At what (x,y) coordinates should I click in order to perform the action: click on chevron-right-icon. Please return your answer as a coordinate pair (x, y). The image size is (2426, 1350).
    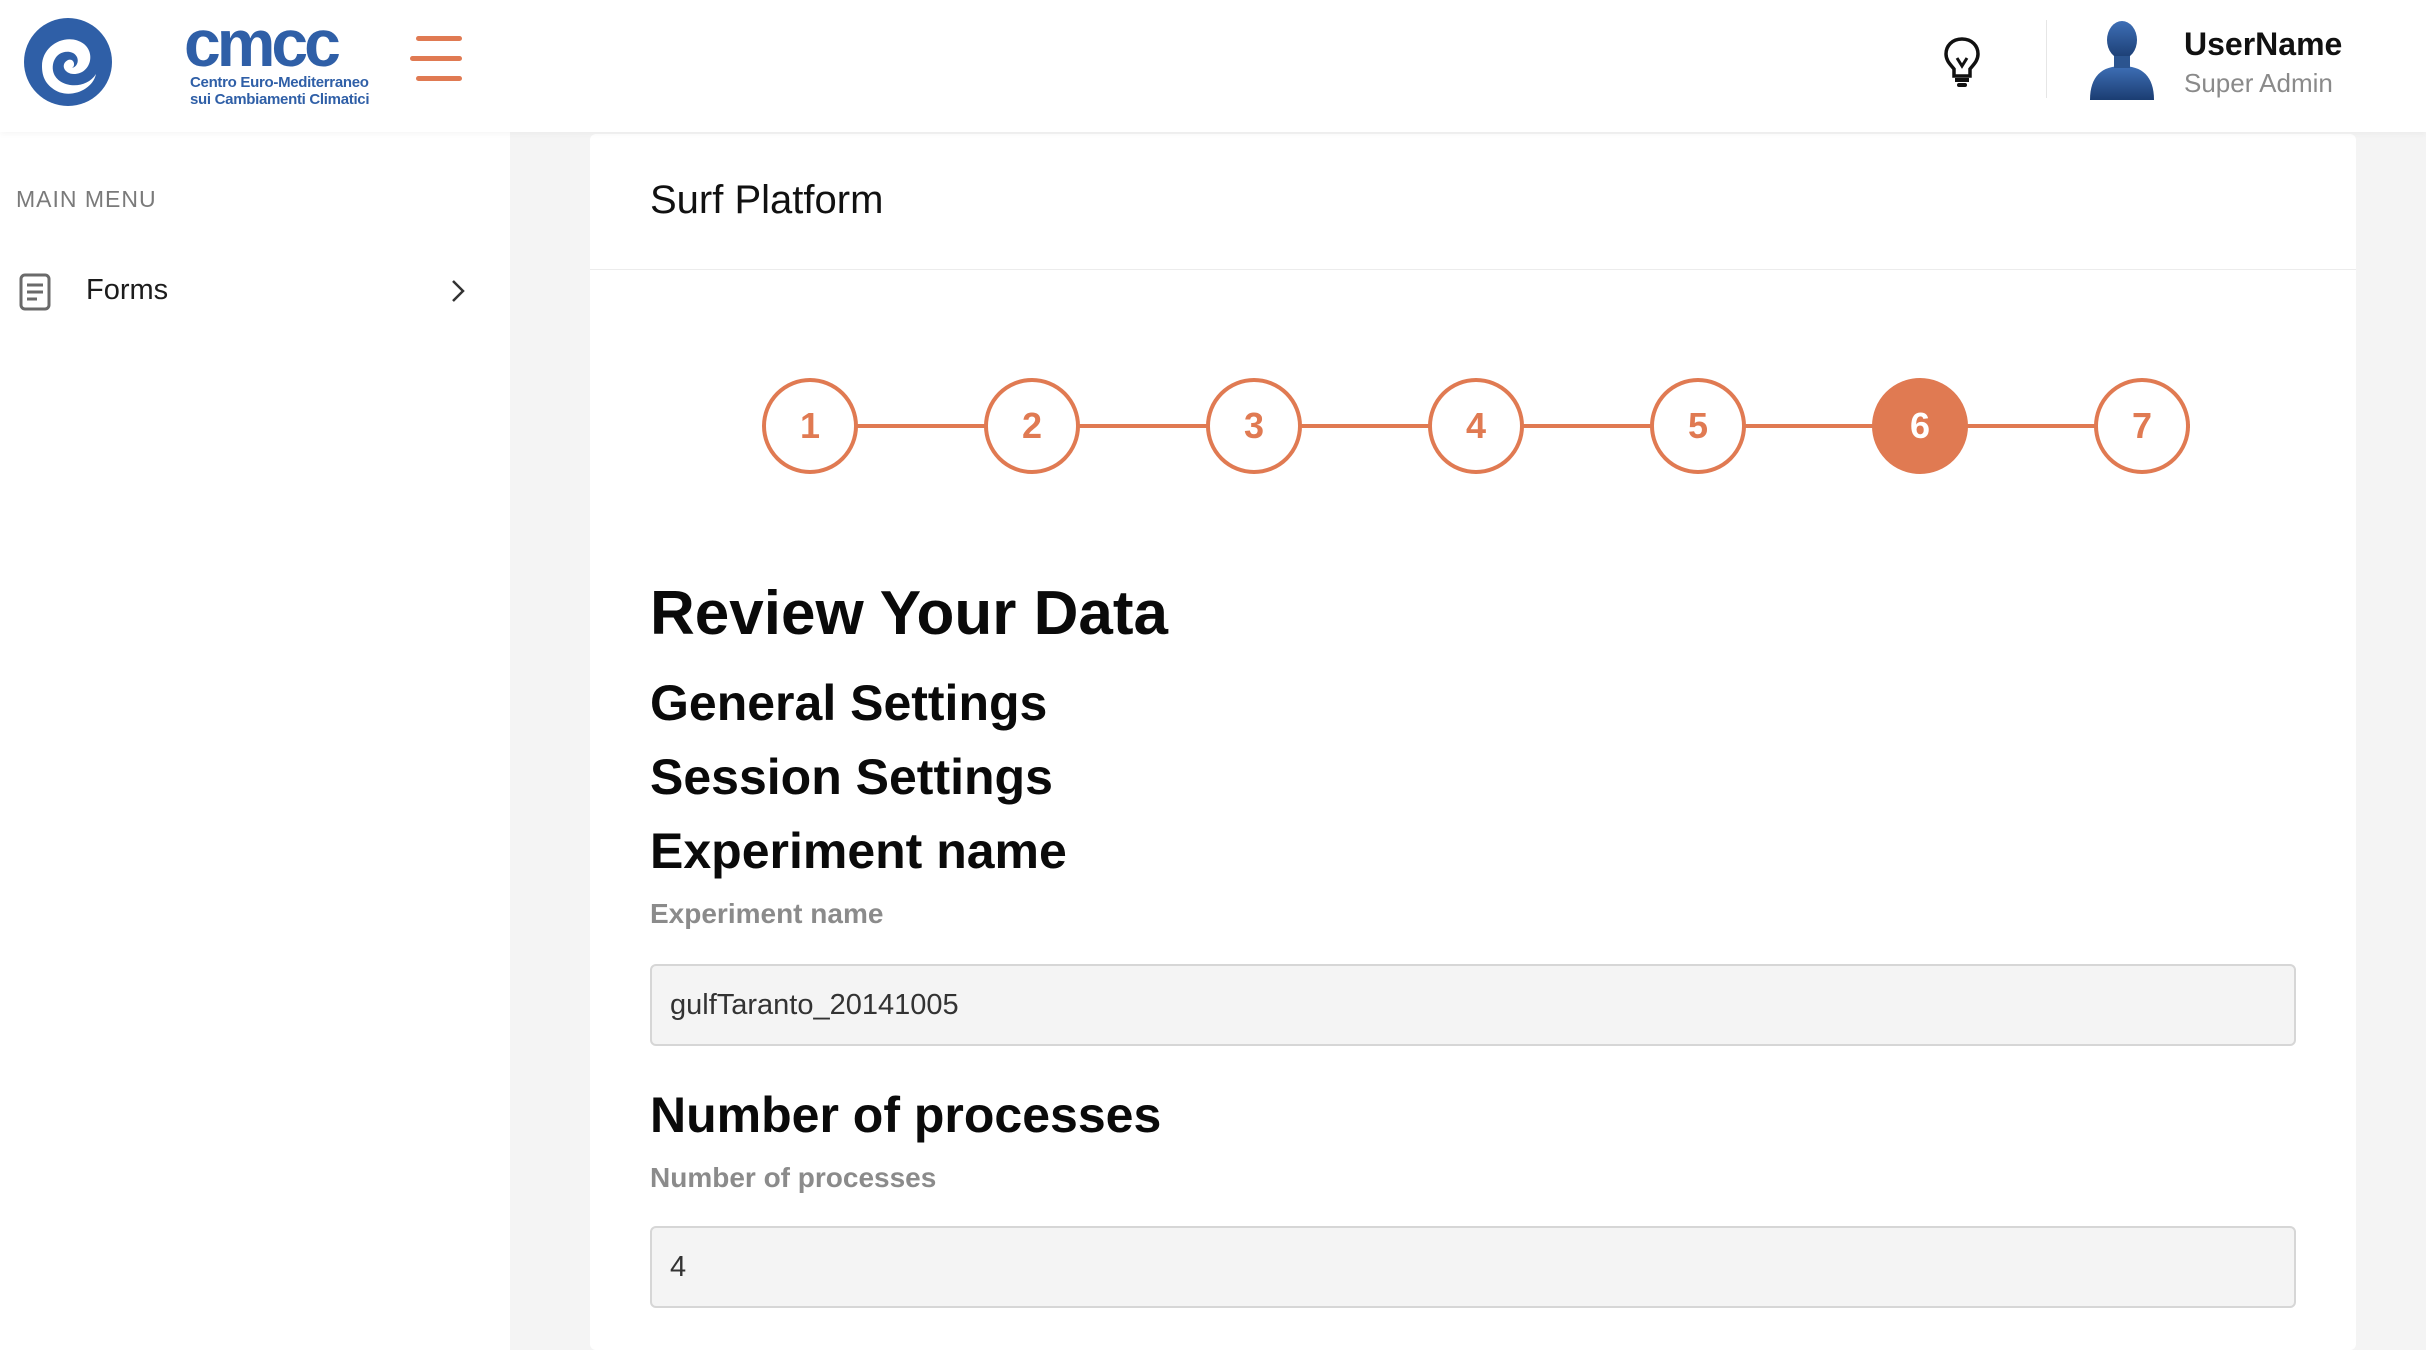
    Looking at the image, I should click on (458, 291).